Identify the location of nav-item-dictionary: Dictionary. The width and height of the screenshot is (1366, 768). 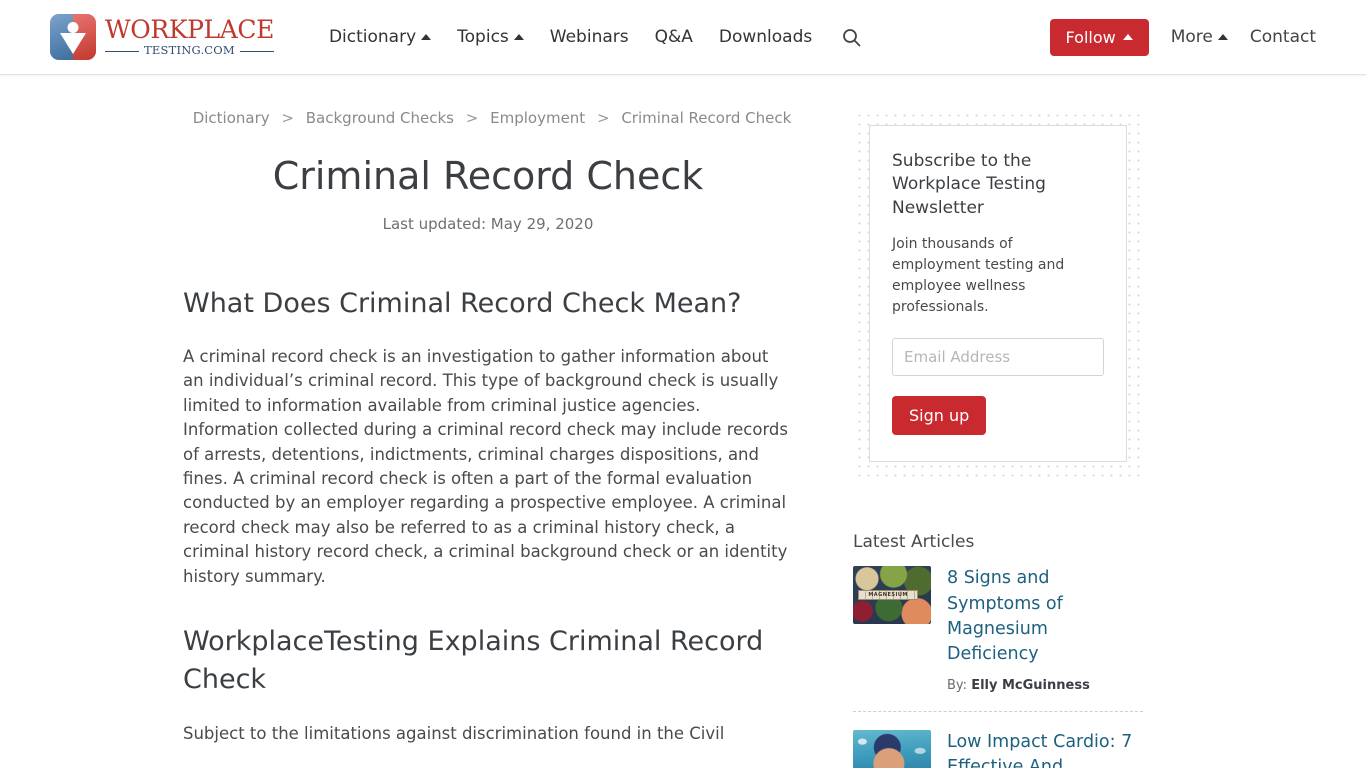
(380, 37).